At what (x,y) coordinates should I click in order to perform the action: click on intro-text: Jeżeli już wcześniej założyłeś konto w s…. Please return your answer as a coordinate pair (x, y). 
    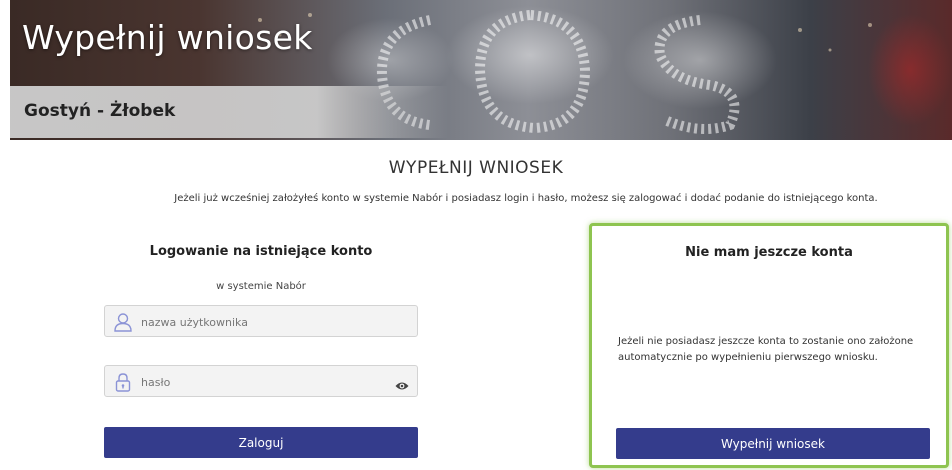
    Looking at the image, I should click on (526, 198).